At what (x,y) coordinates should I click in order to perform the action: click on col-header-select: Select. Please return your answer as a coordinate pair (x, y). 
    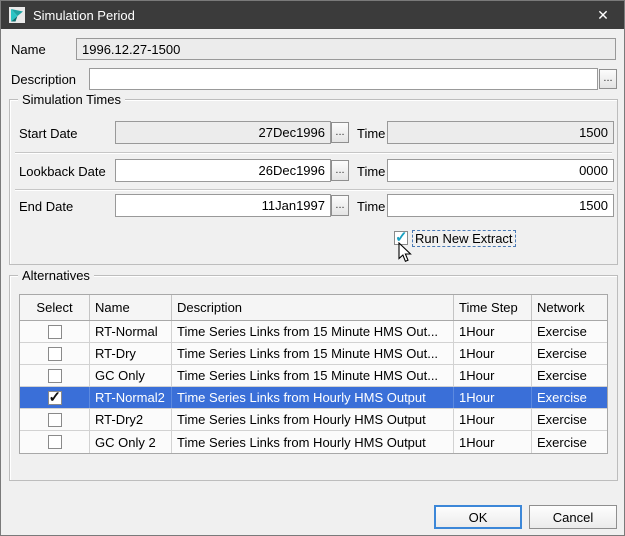
    Looking at the image, I should click on (55, 307).